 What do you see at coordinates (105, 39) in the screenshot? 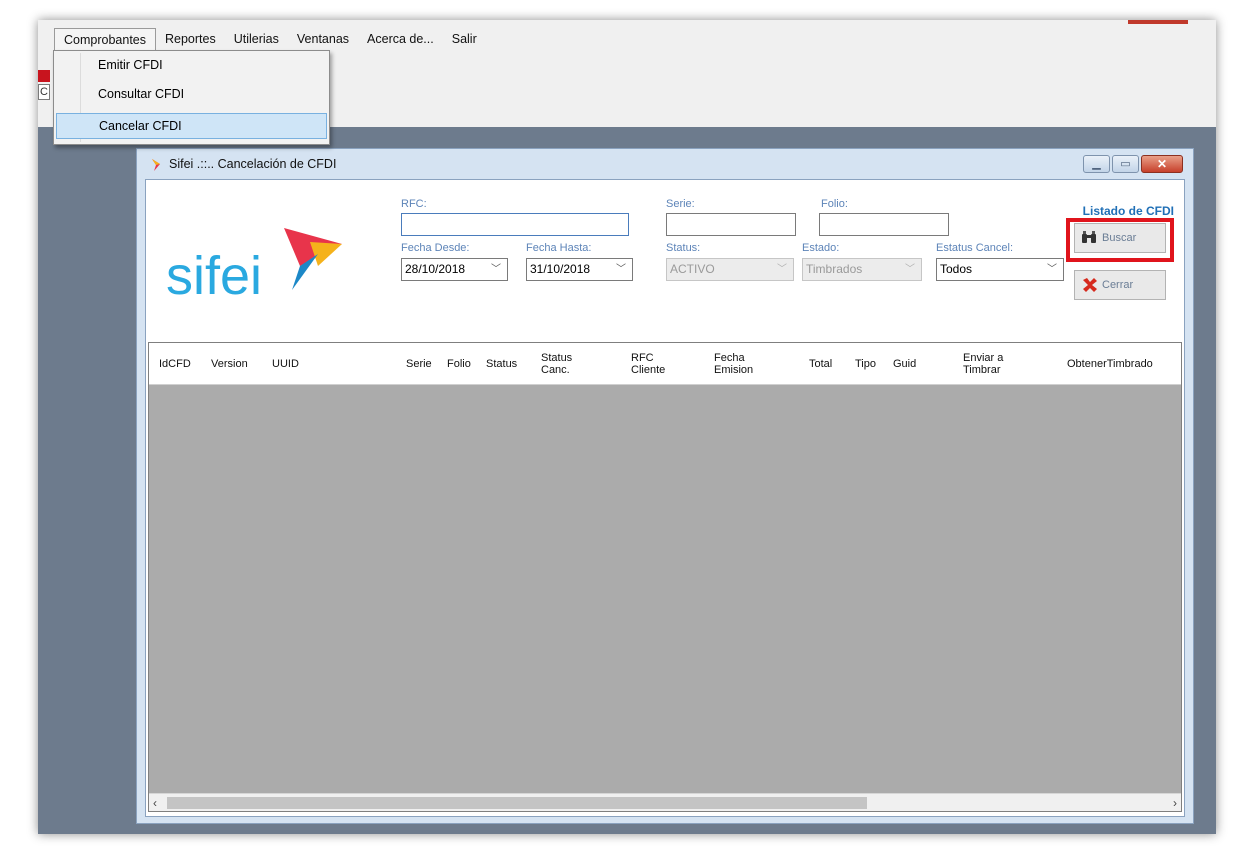
I see `menu-comprobantes: Comprobantes` at bounding box center [105, 39].